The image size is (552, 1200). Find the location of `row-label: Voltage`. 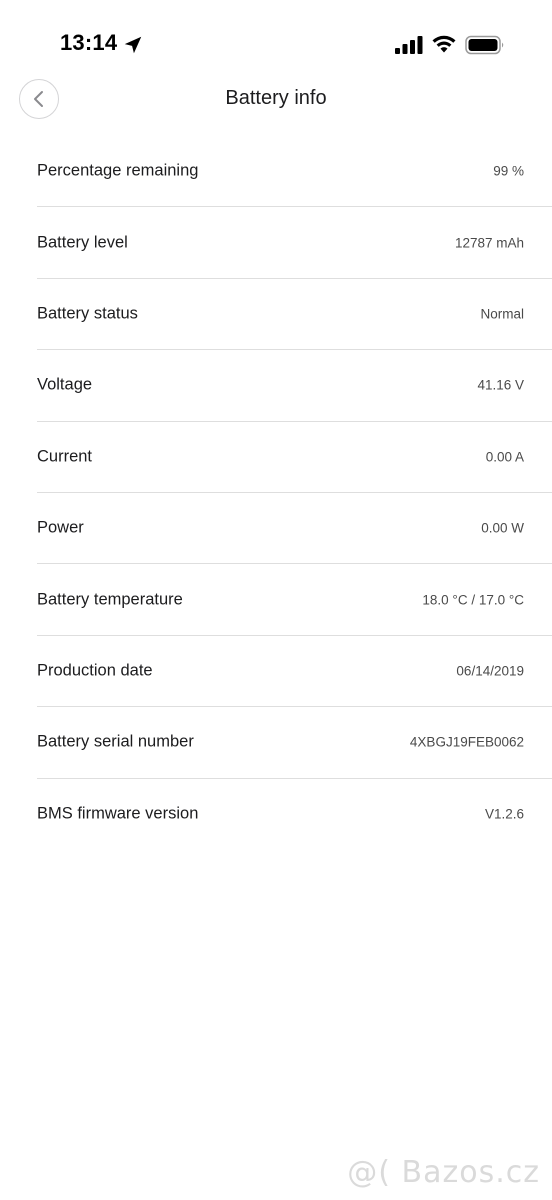

row-label: Voltage is located at coordinates (65, 384).